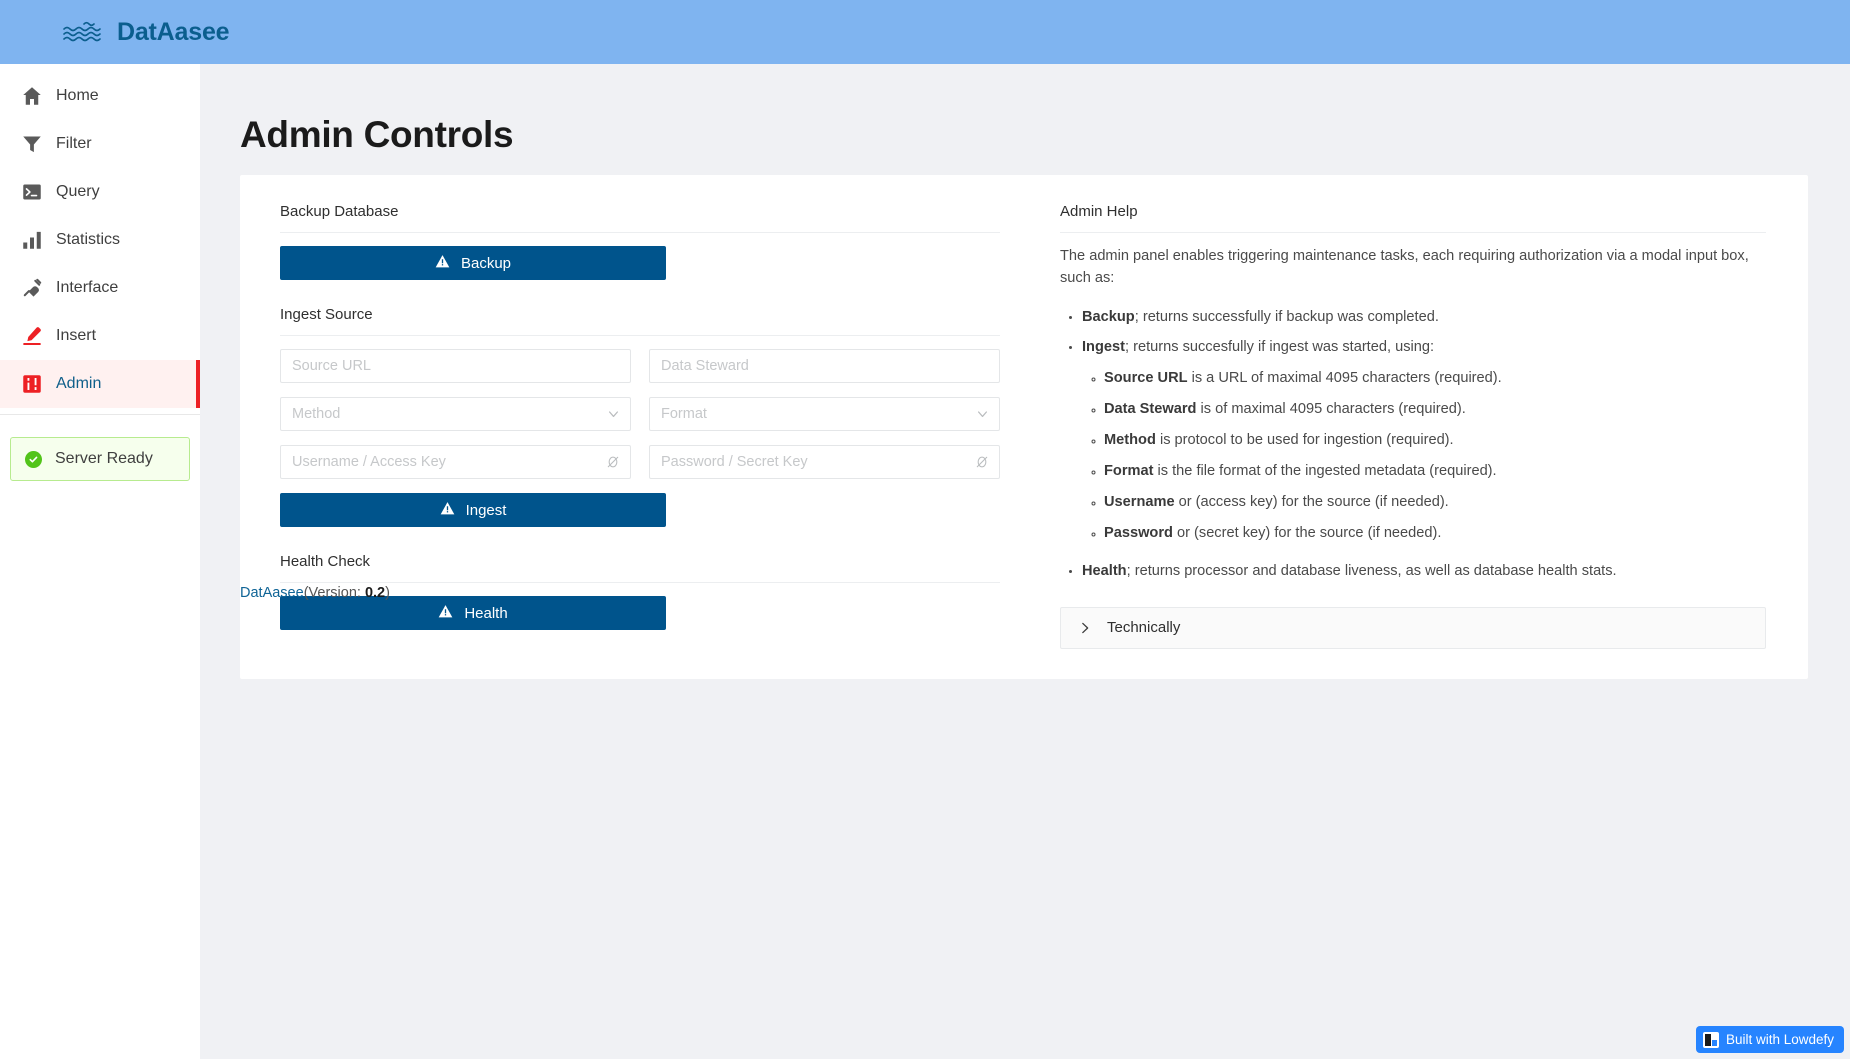 Image resolution: width=1850 pixels, height=1059 pixels. What do you see at coordinates (87, 287) in the screenshot?
I see `sidebar-item-label: Interface` at bounding box center [87, 287].